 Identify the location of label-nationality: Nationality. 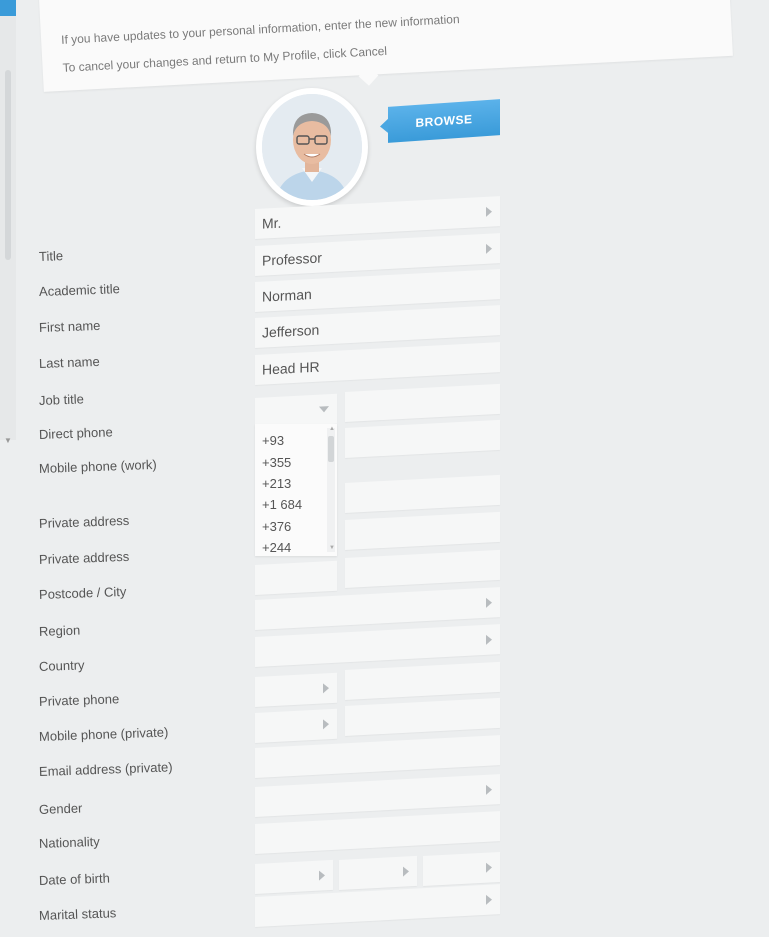
(69, 842).